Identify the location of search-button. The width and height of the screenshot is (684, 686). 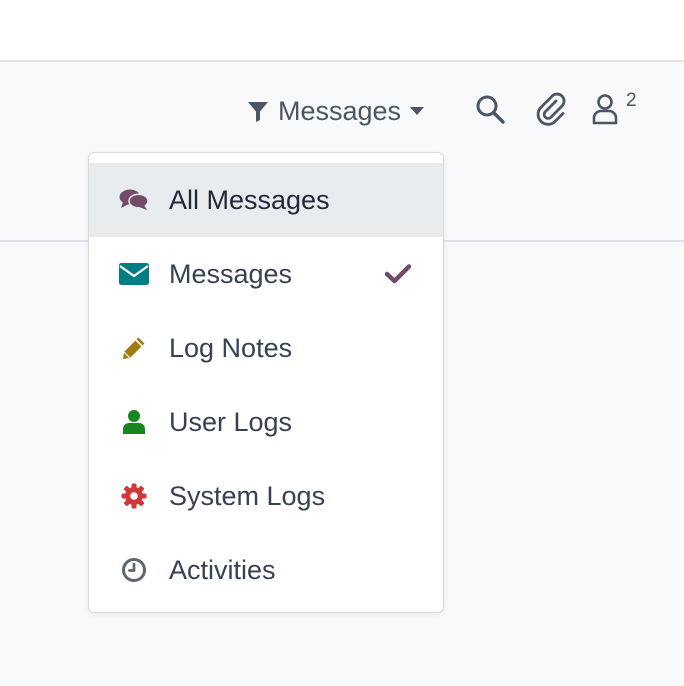
(490, 111).